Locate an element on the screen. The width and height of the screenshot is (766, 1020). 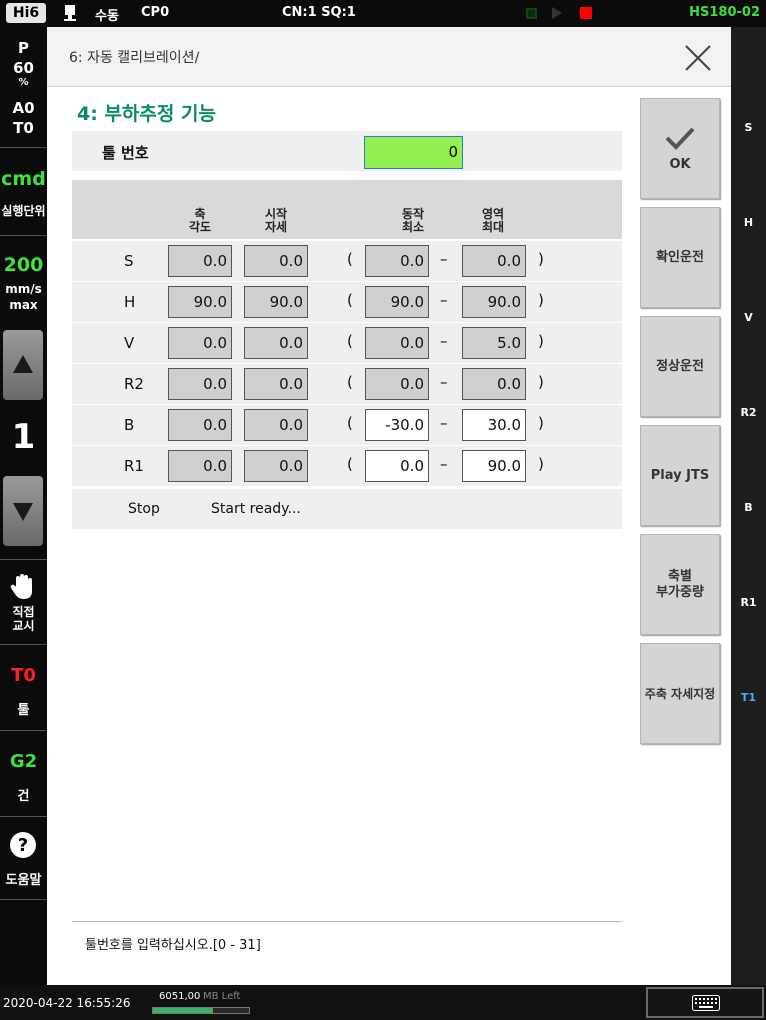
axis-label-s: S is located at coordinates (748, 127).